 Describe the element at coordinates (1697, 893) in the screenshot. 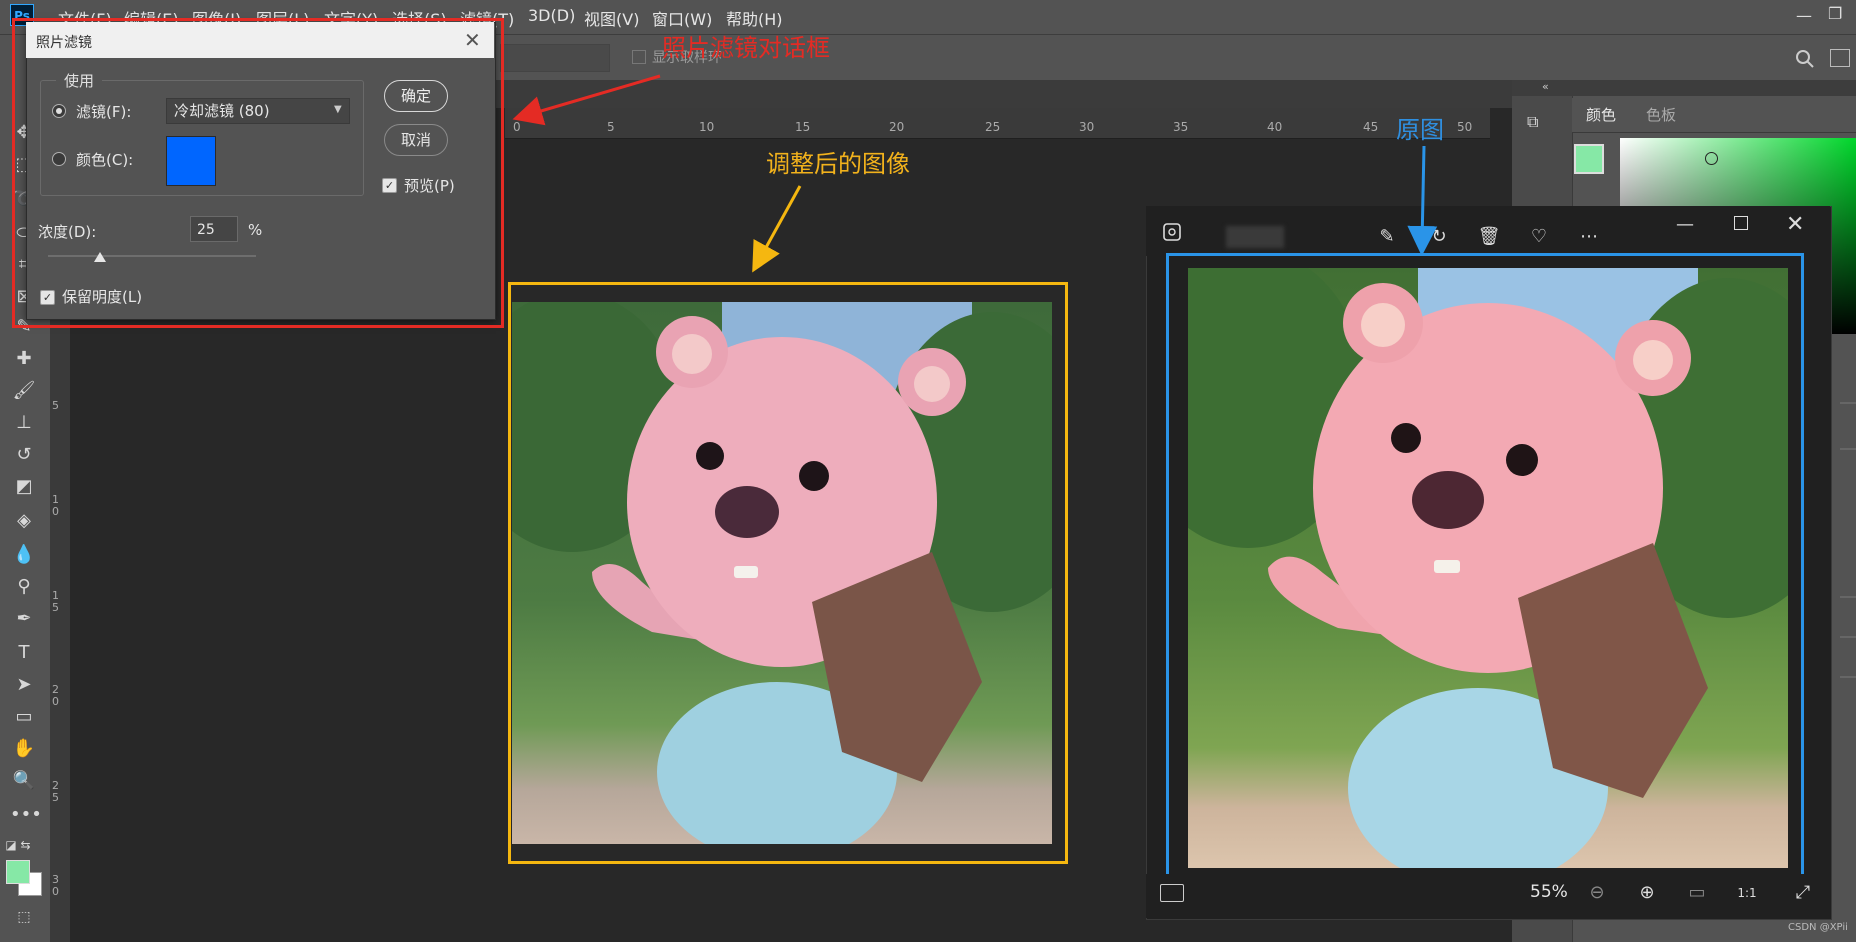

I see `fit-icon: ▭` at that location.